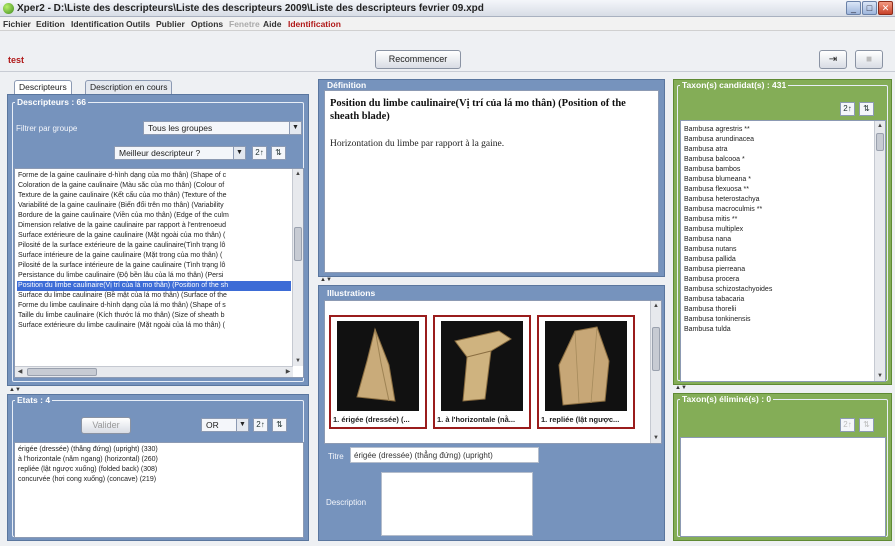 The height and width of the screenshot is (546, 895). I want to click on group-select: Tous les groupes ▼, so click(222, 128).